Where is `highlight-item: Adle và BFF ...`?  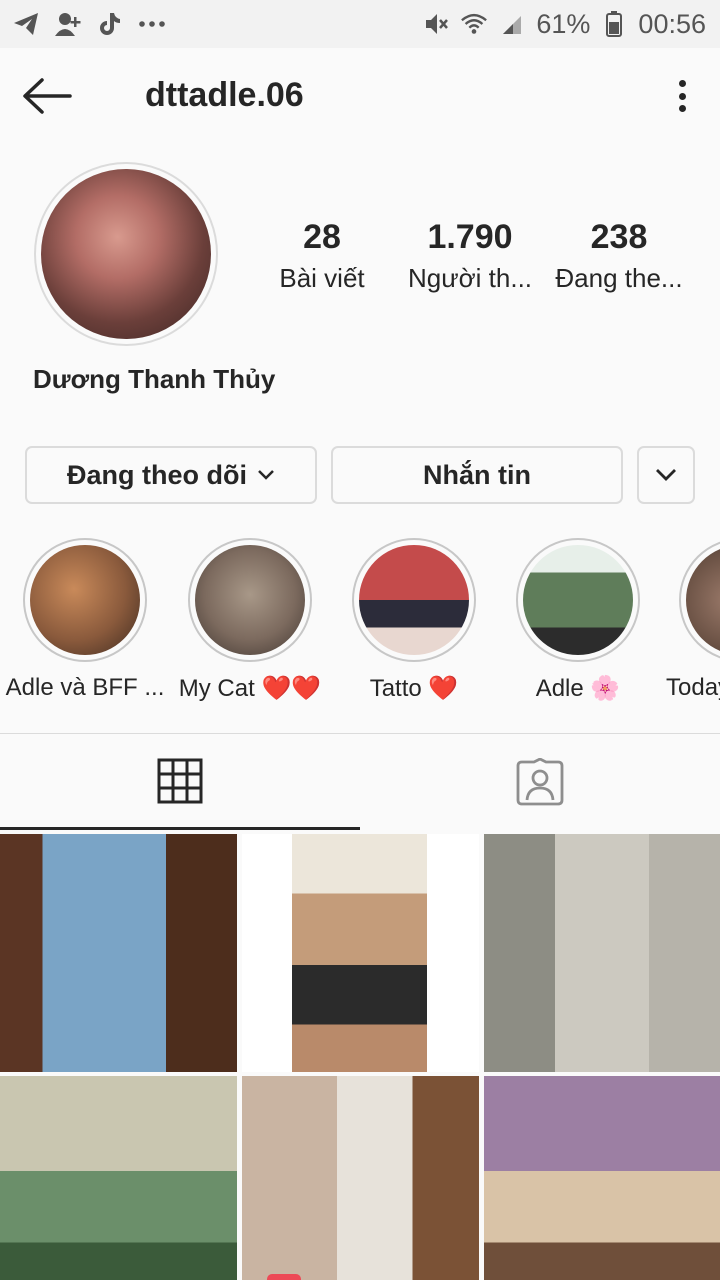 highlight-item: Adle và BFF ... is located at coordinates (85, 620).